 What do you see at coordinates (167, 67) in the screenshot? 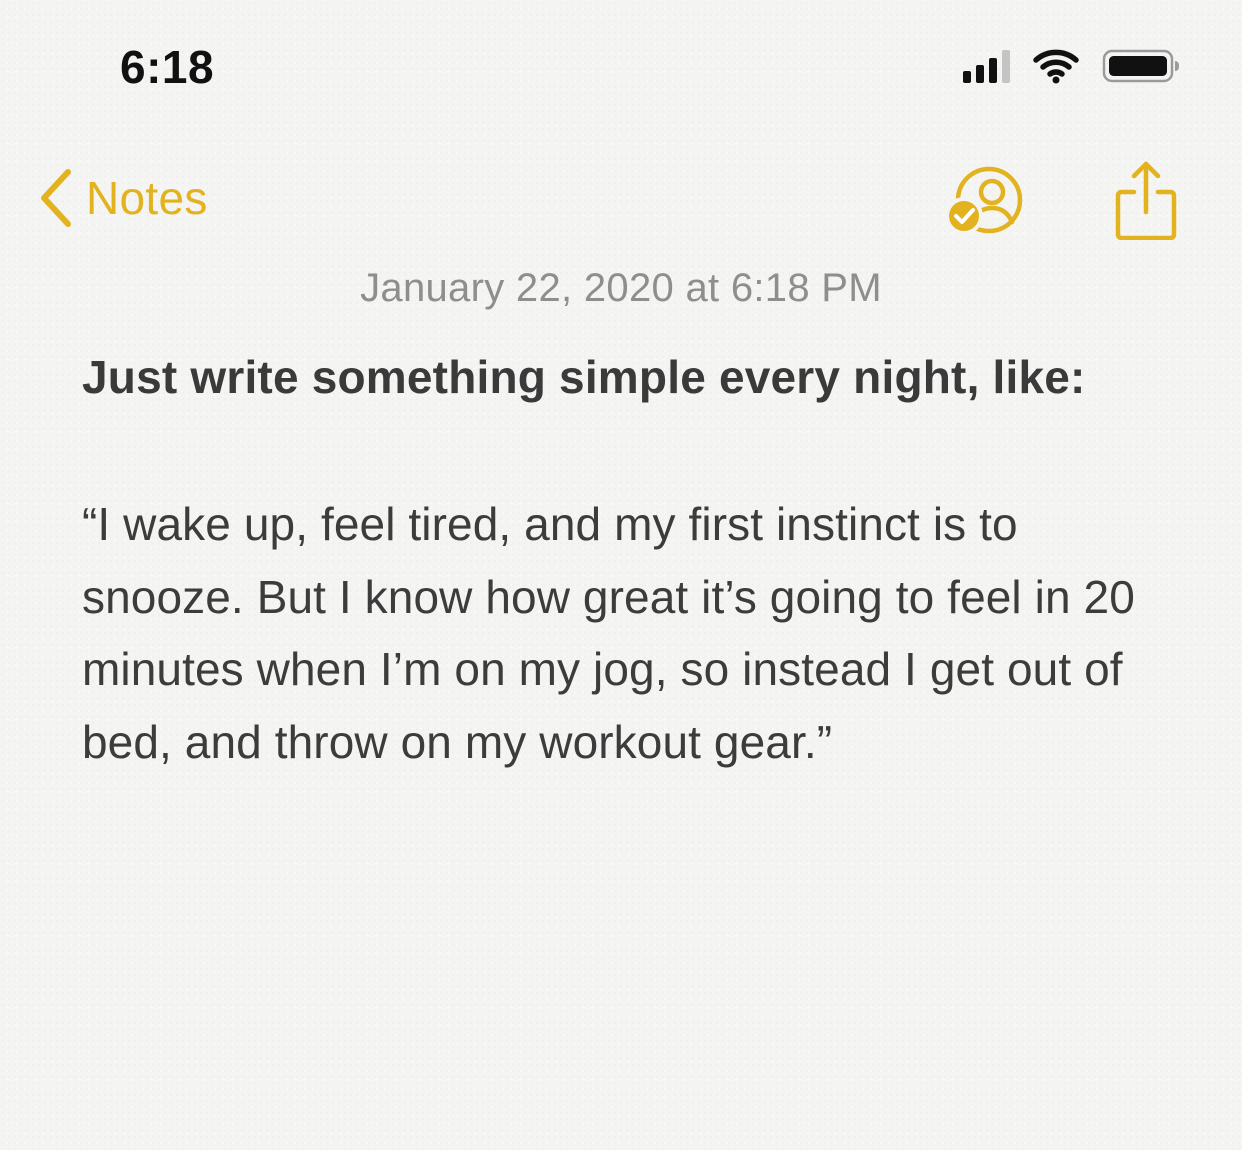
I see `status-time: 6:18` at bounding box center [167, 67].